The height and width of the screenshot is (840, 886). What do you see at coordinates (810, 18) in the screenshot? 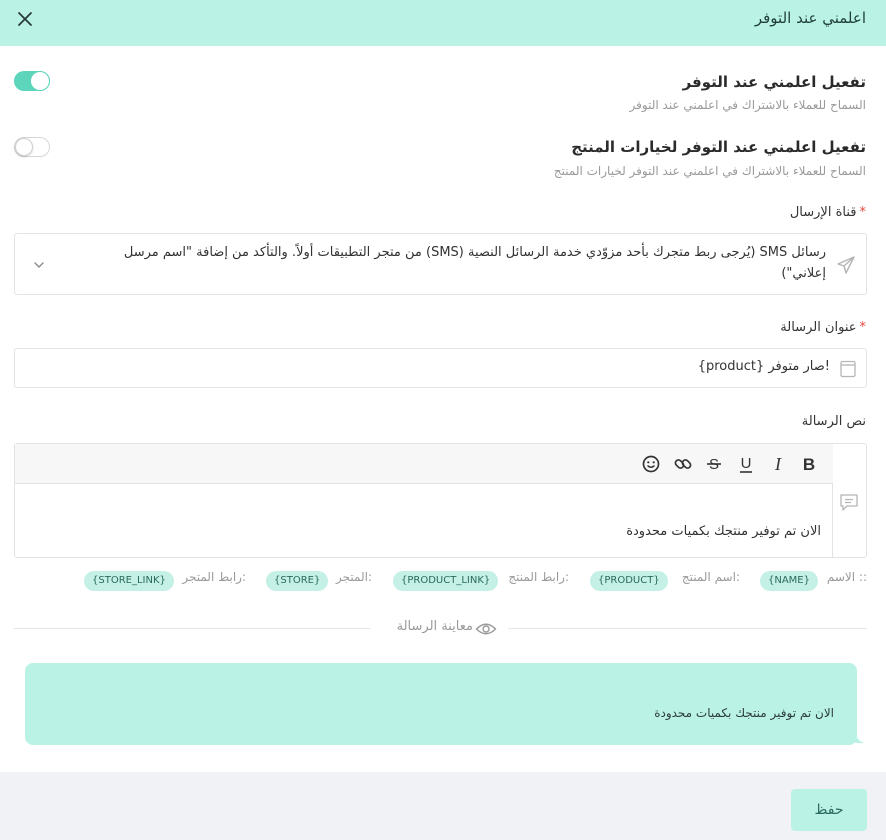
I see `modal-title: اعلمني عند التوفر` at bounding box center [810, 18].